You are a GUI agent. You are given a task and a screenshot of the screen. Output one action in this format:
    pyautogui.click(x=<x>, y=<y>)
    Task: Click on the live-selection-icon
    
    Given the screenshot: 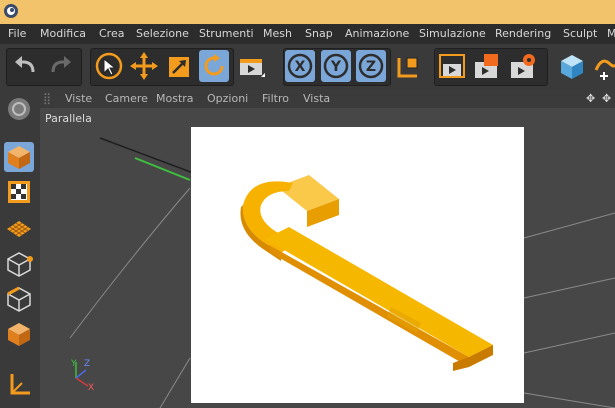 What is the action you would take?
    pyautogui.click(x=109, y=66)
    